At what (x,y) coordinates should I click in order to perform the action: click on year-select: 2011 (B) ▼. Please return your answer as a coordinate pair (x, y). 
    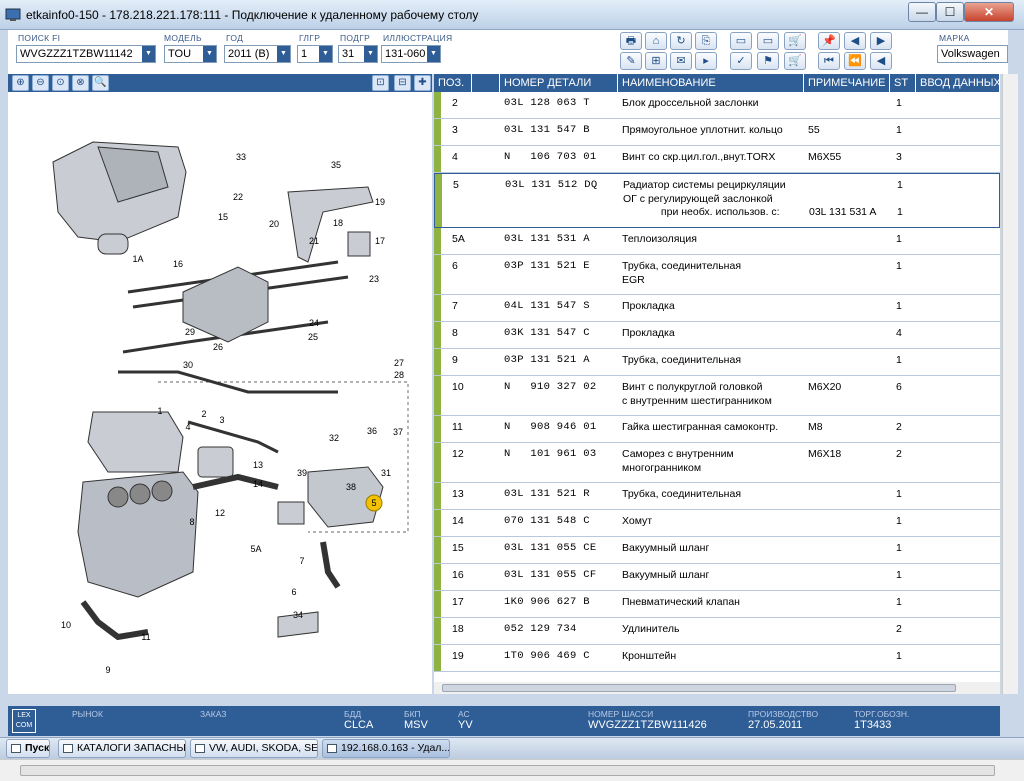
    Looking at the image, I should click on (257, 54).